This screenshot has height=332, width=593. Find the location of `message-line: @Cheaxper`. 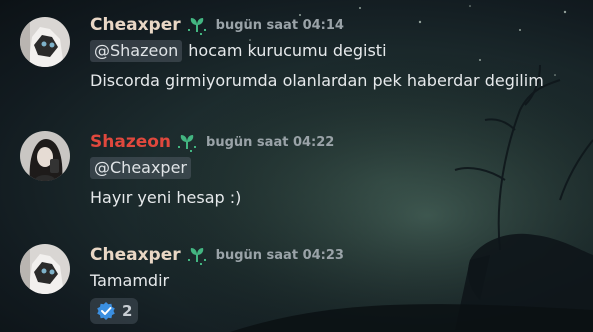

message-line: @Cheaxper is located at coordinates (338, 168).